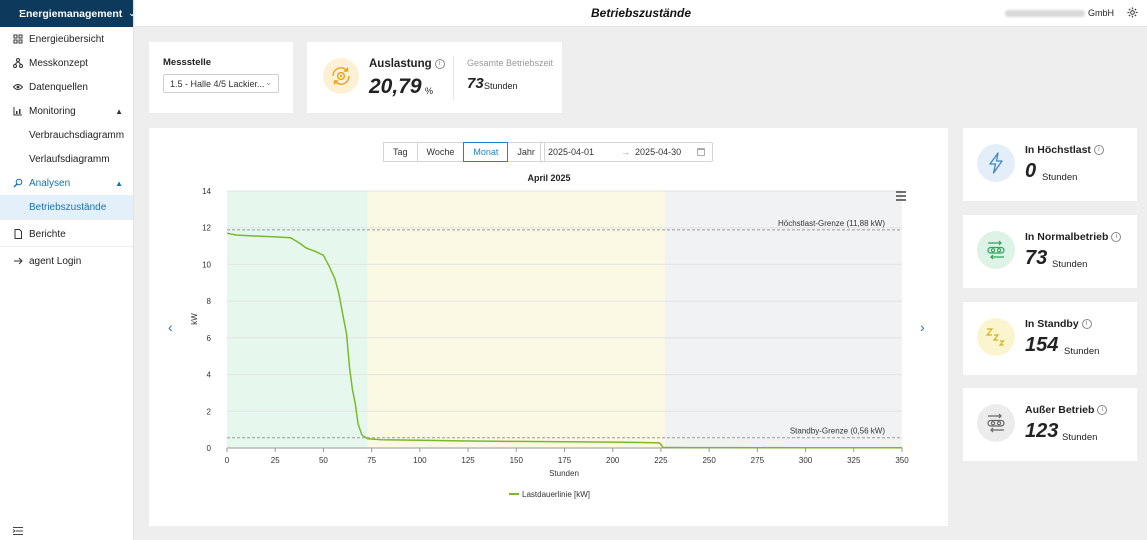 This screenshot has width=1147, height=540. What do you see at coordinates (58, 87) in the screenshot?
I see `nav-label: Datenquellen` at bounding box center [58, 87].